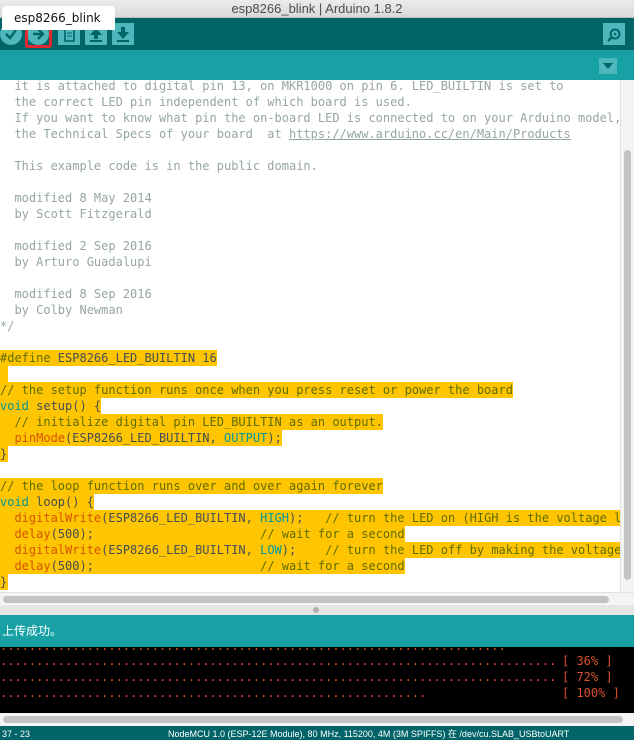  I want to click on code-comment: modified 8 Sep 2016, so click(76, 294).